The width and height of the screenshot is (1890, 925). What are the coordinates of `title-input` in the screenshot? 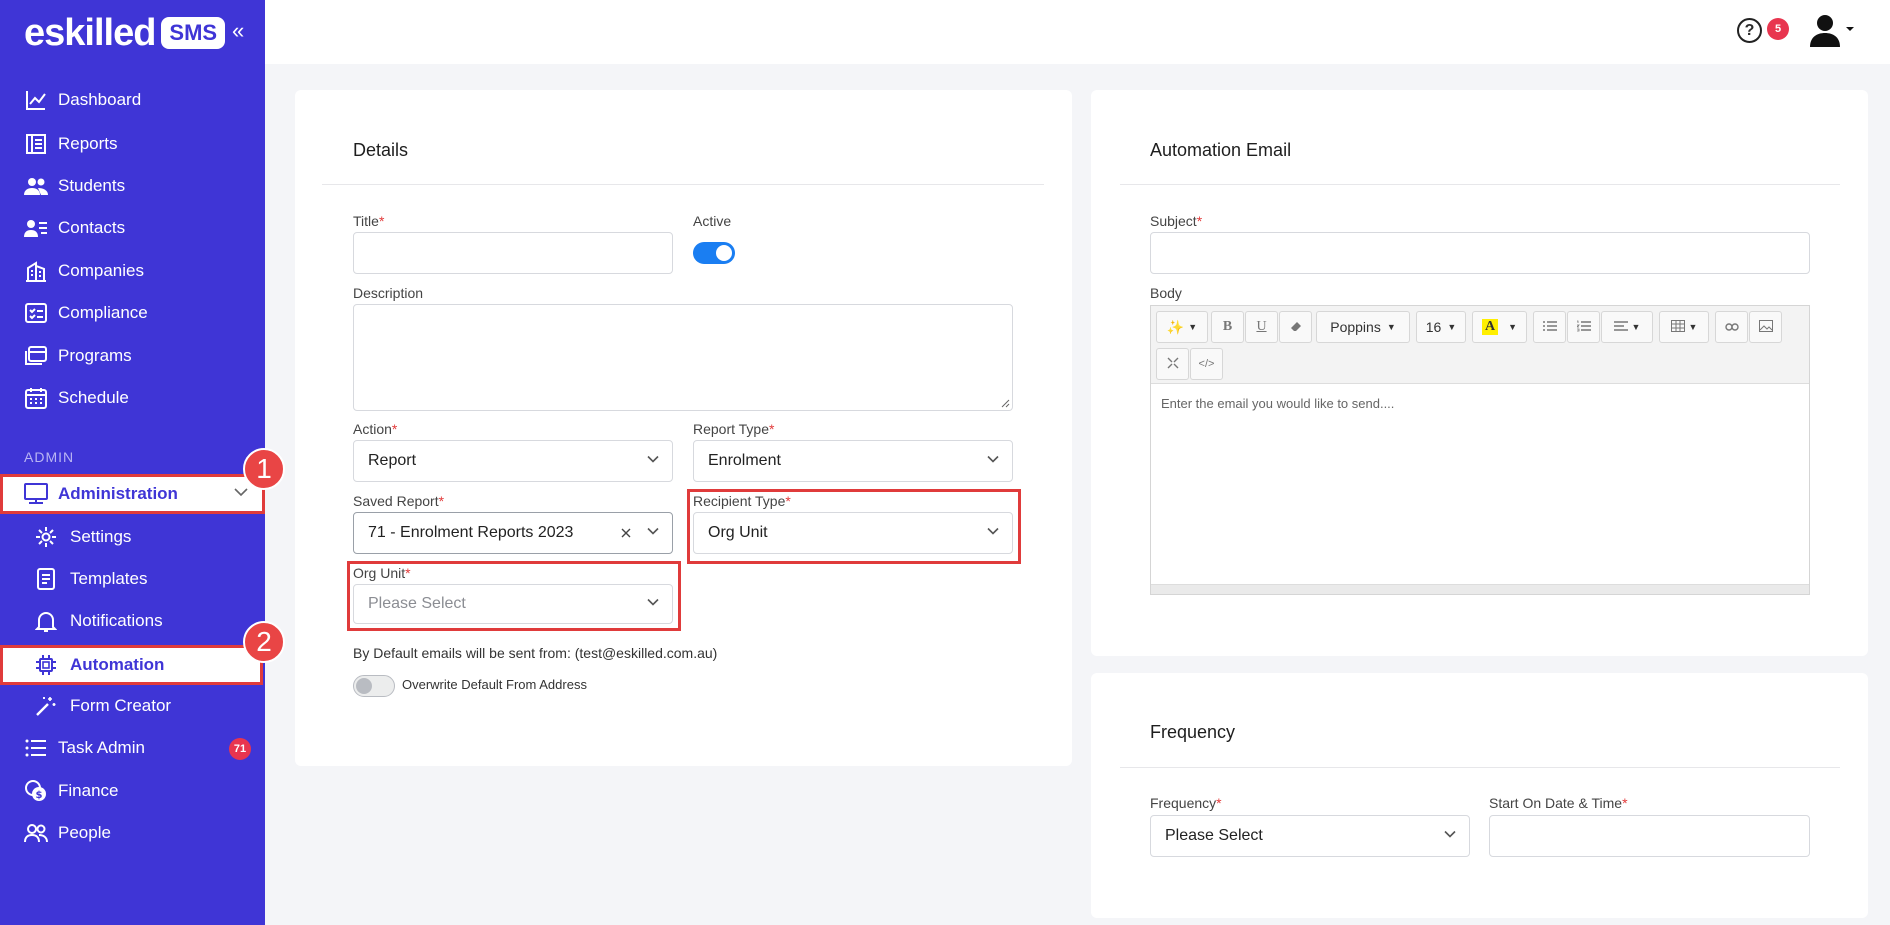 It's located at (513, 253).